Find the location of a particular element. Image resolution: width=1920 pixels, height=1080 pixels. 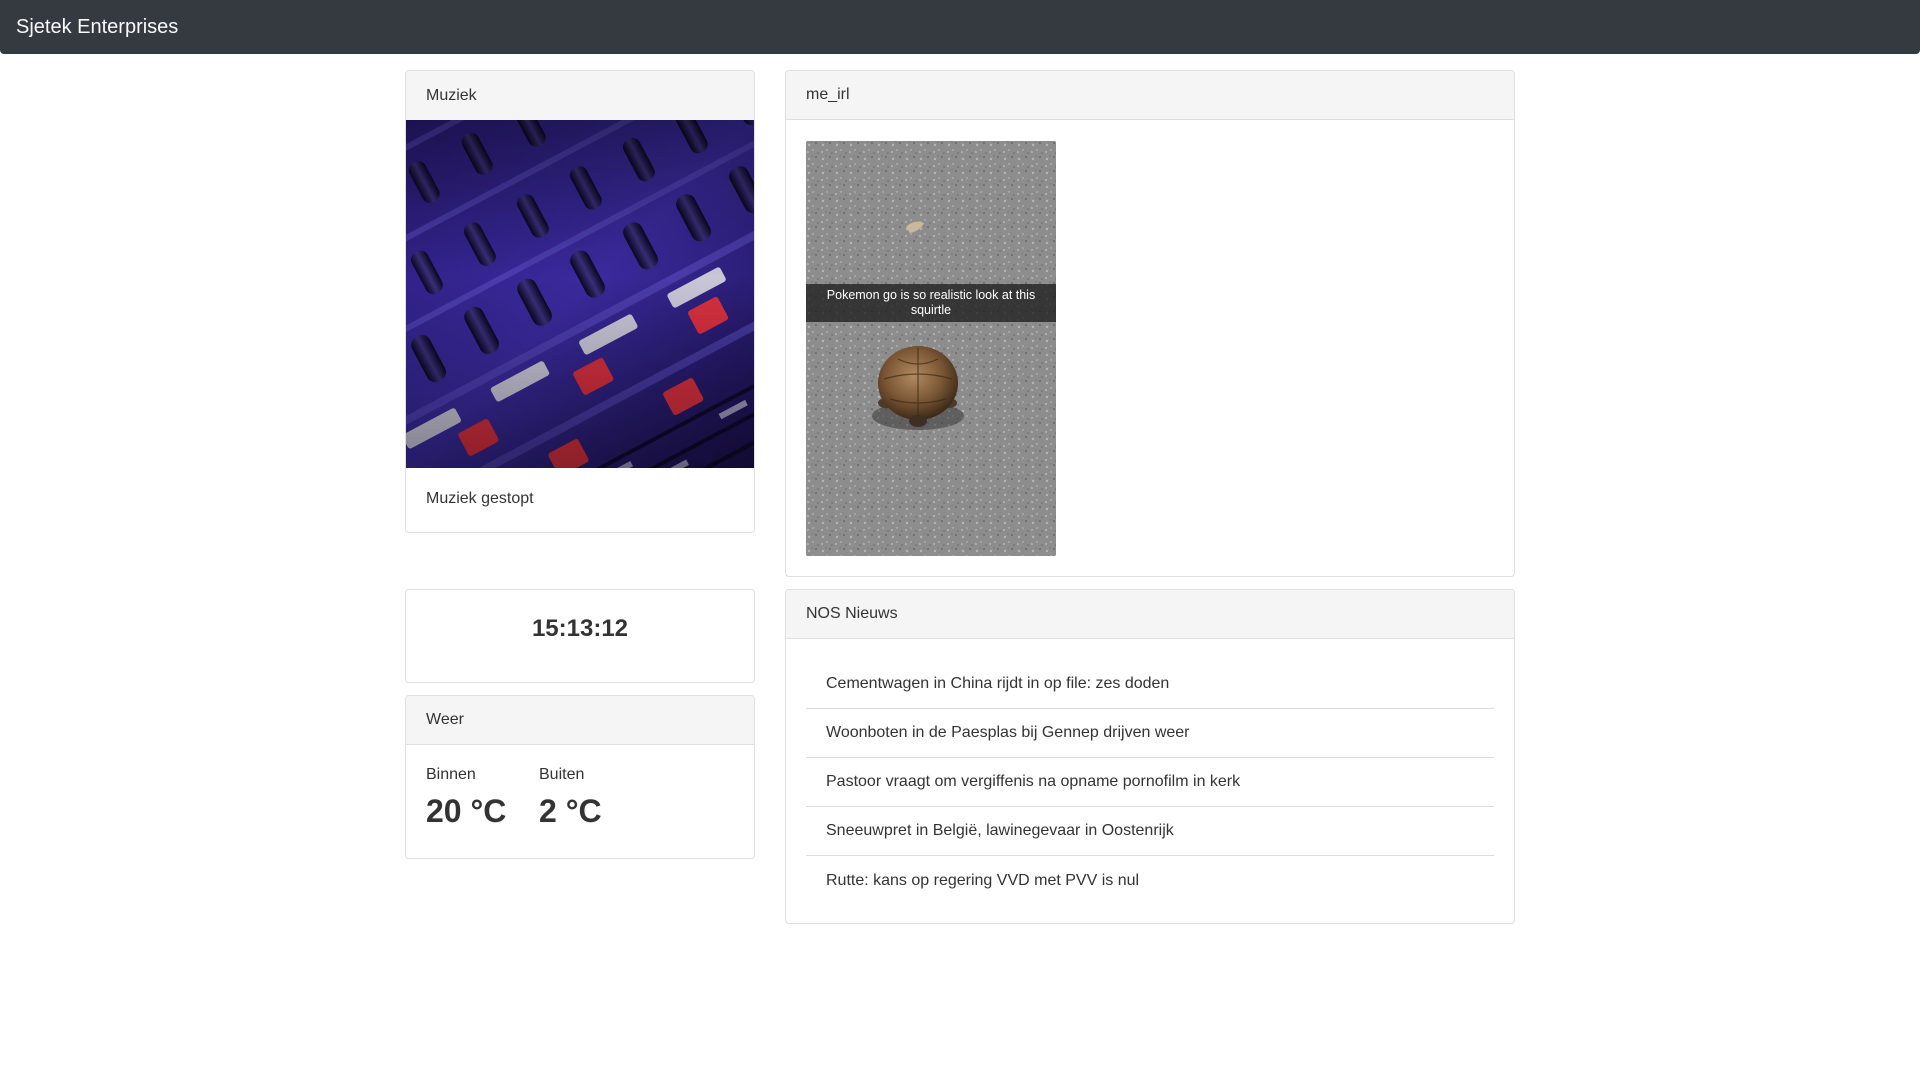

weer-card-title: Weer is located at coordinates (580, 720).